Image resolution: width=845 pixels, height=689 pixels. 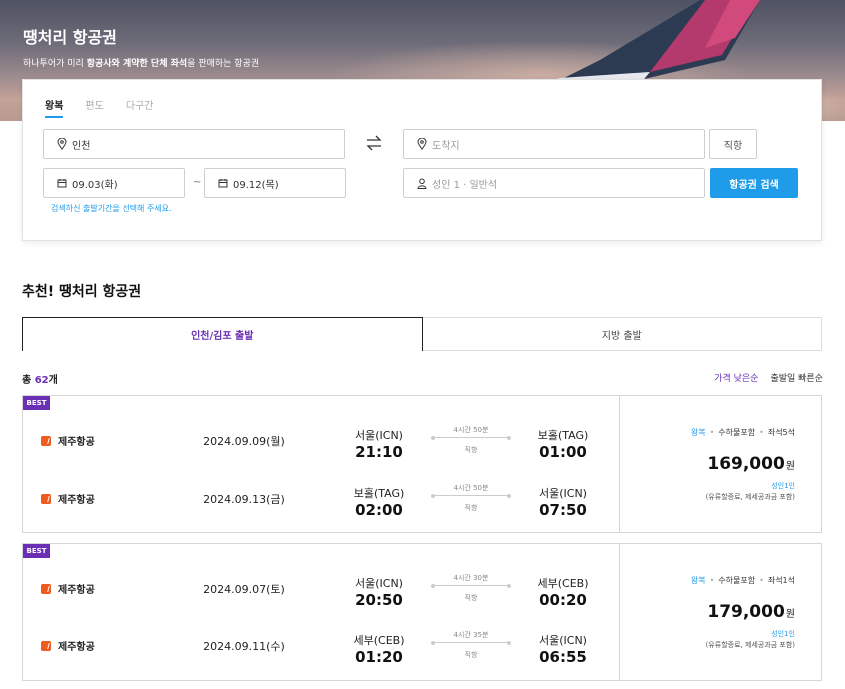 I want to click on from-time: 20:50, so click(x=379, y=600).